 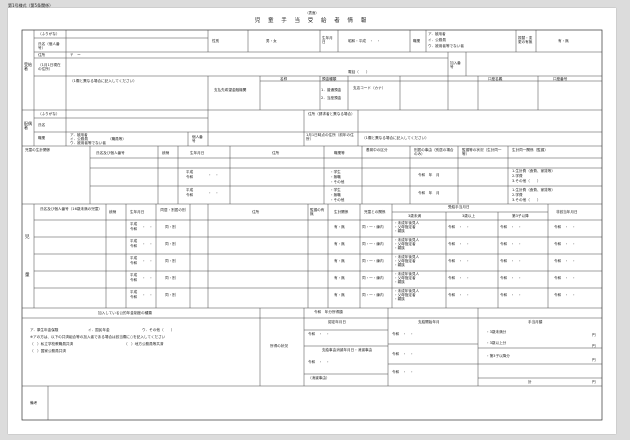 I want to click on home-row2-date: ・ ・, so click(x=213, y=193).